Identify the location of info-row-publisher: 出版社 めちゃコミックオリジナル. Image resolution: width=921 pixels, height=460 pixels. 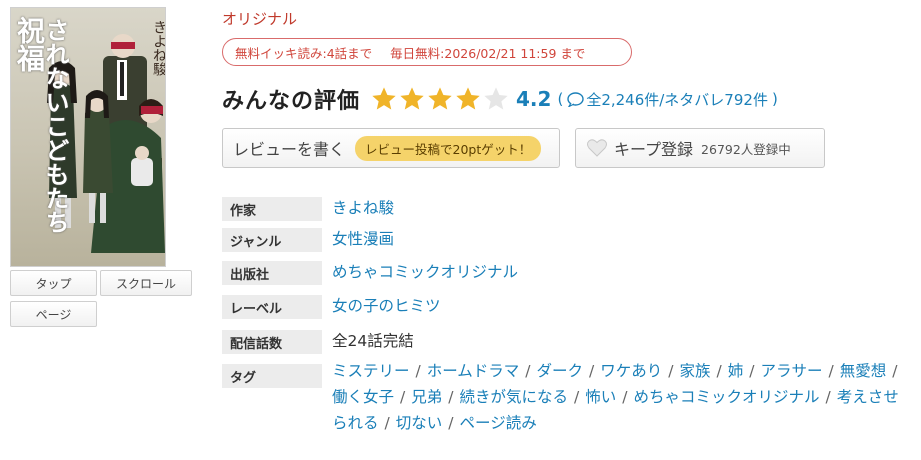
(370, 273).